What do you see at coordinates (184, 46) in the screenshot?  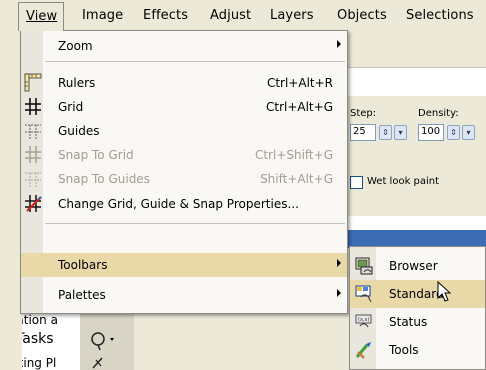 I see `menu-item-zoom: Zoom` at bounding box center [184, 46].